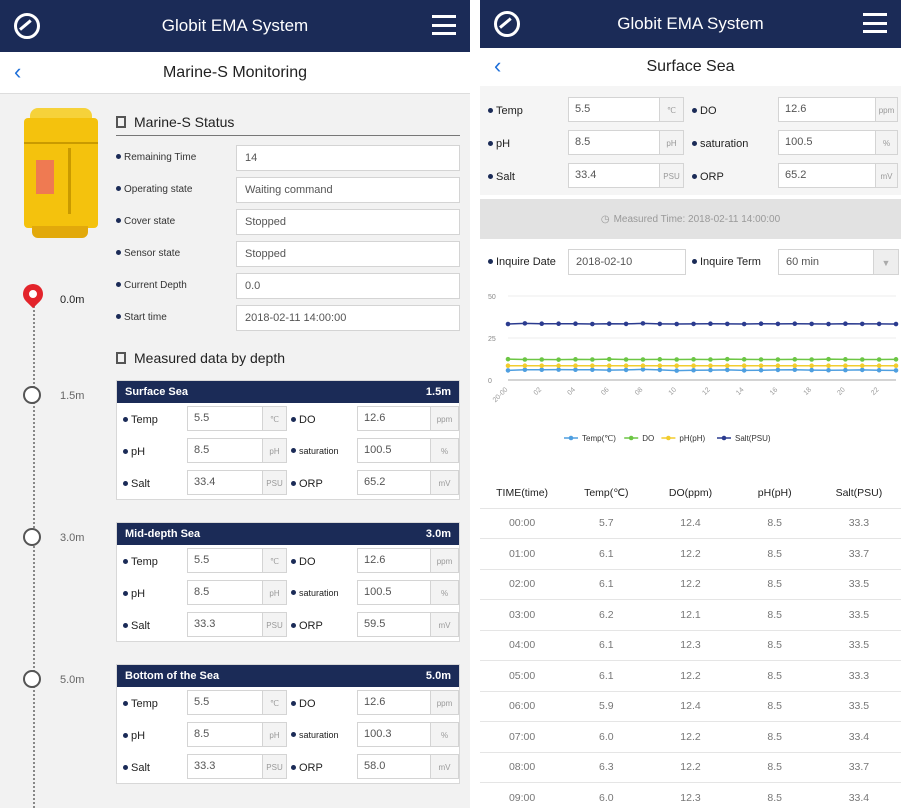 The height and width of the screenshot is (808, 901). What do you see at coordinates (826, 262) in the screenshot?
I see `inquire-term-select: 60 min` at bounding box center [826, 262].